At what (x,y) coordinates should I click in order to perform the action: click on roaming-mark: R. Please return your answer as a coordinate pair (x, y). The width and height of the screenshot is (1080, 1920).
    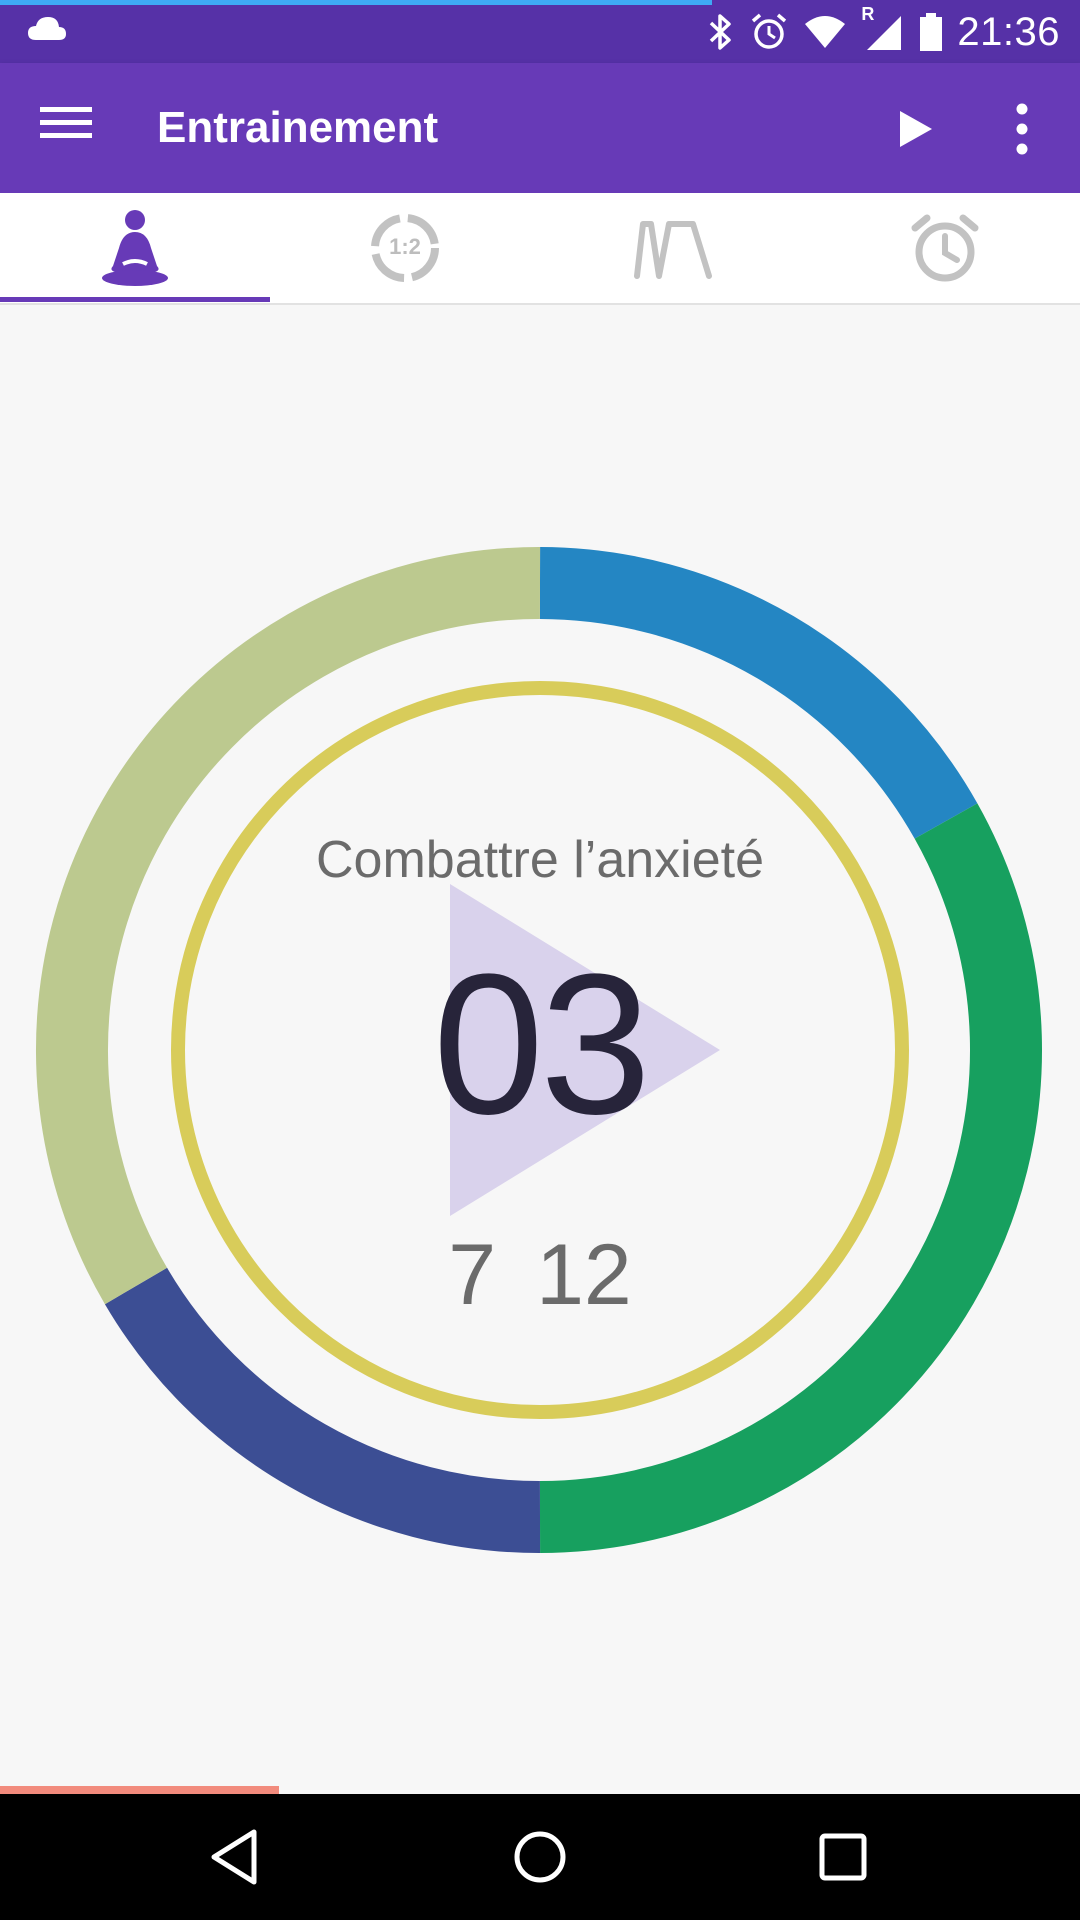
    Looking at the image, I should click on (868, 14).